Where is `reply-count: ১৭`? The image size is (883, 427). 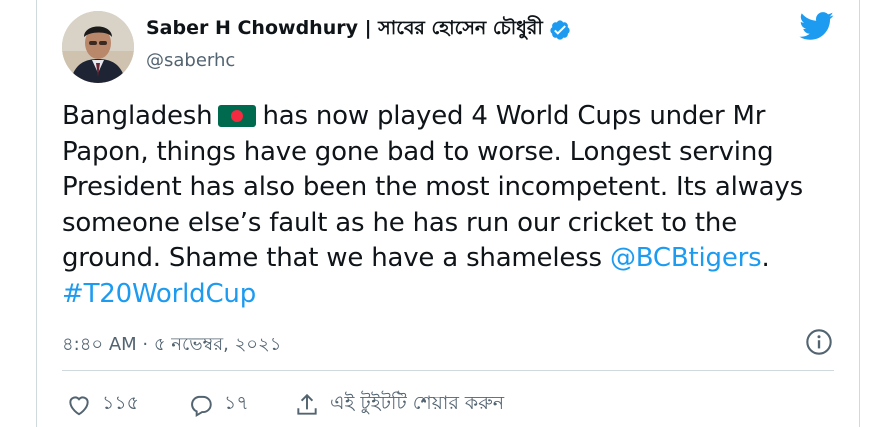 reply-count: ১৭ is located at coordinates (236, 403).